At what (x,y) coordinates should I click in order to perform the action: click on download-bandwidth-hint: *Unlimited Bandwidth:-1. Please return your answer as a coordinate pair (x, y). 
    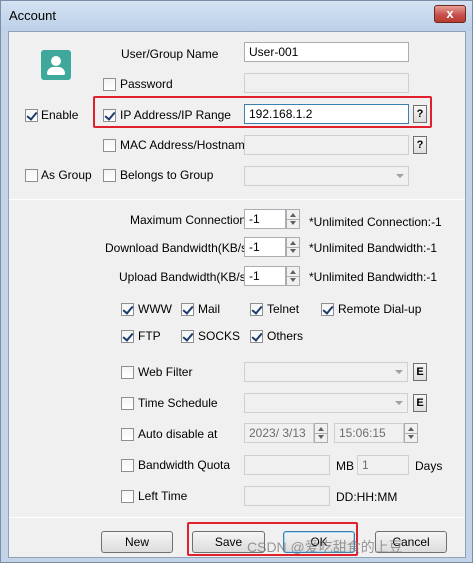
    Looking at the image, I should click on (373, 248).